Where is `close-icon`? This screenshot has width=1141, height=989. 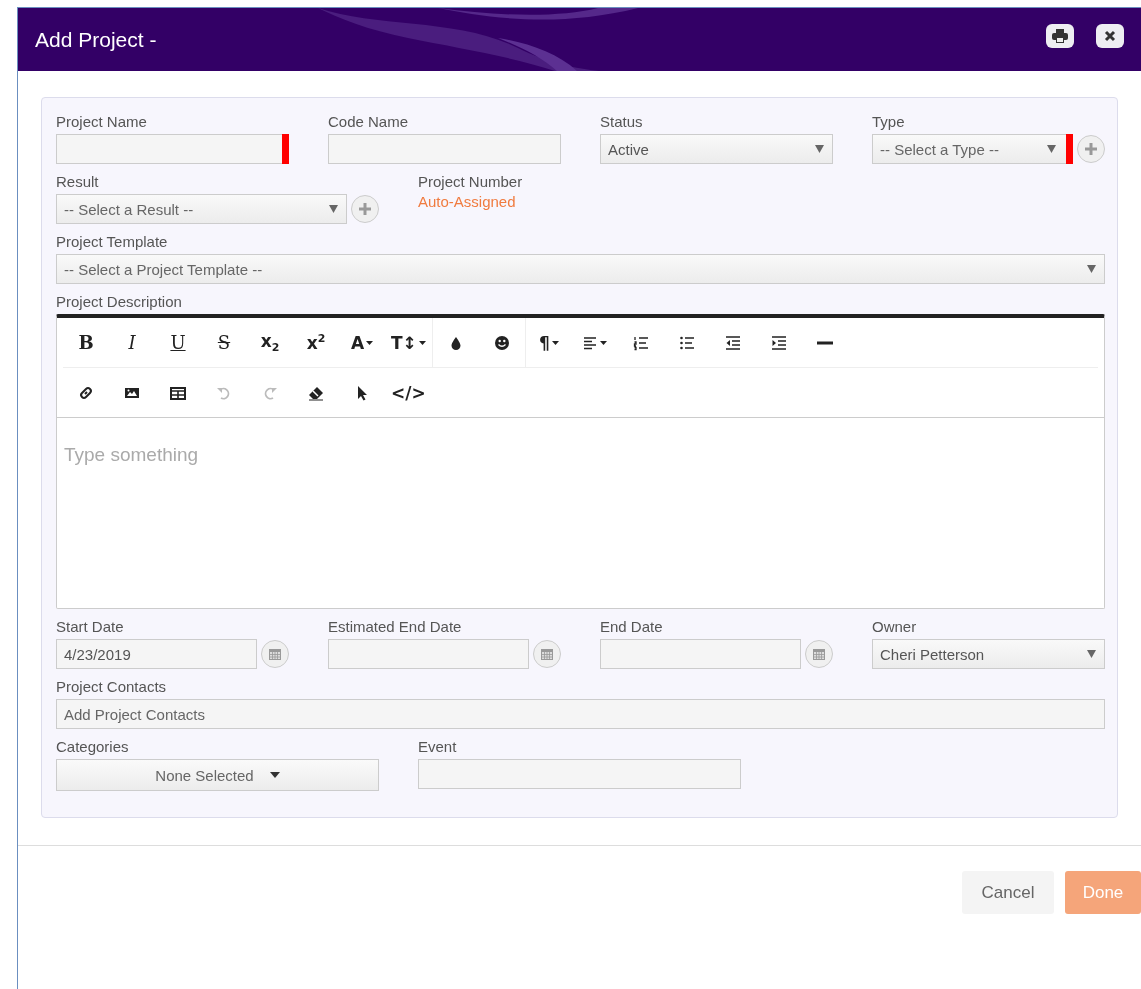 close-icon is located at coordinates (1110, 35).